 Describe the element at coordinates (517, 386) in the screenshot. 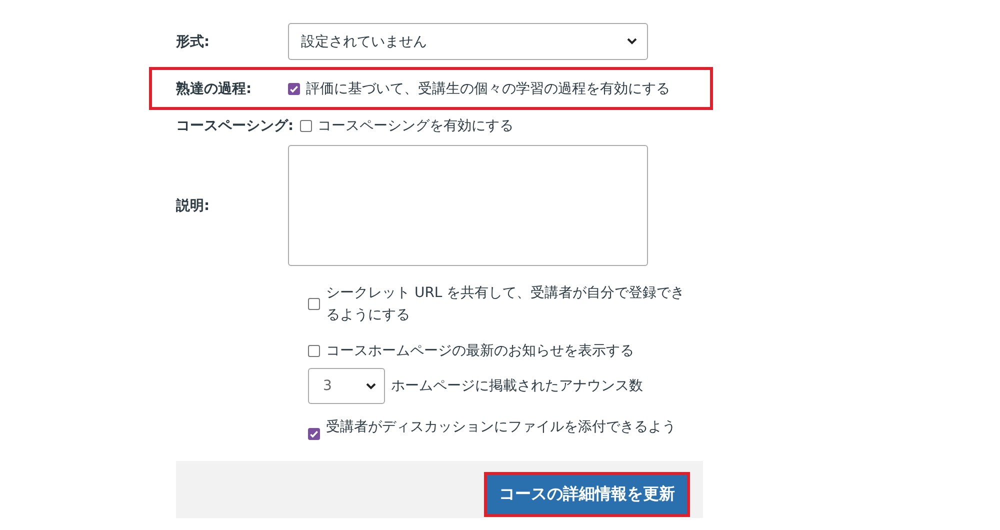

I see `select-label: ホームページに掲載されたアナウンス数` at that location.